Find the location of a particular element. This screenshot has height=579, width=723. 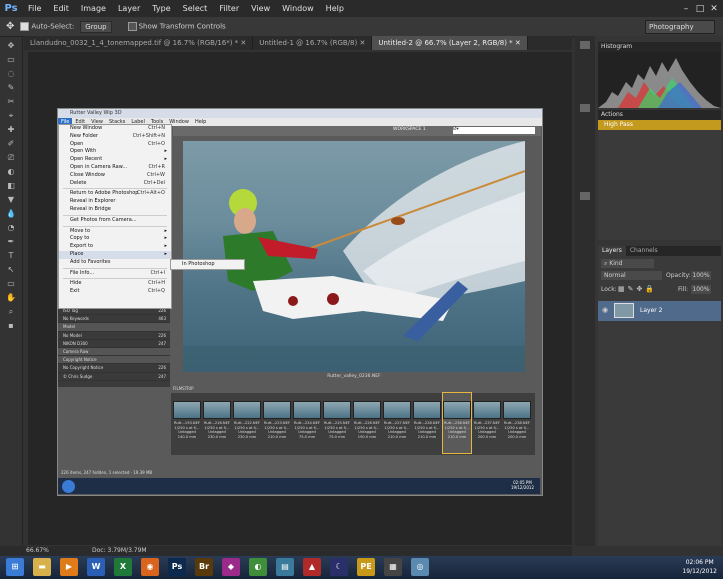

menu-help: Help is located at coordinates (335, 8).